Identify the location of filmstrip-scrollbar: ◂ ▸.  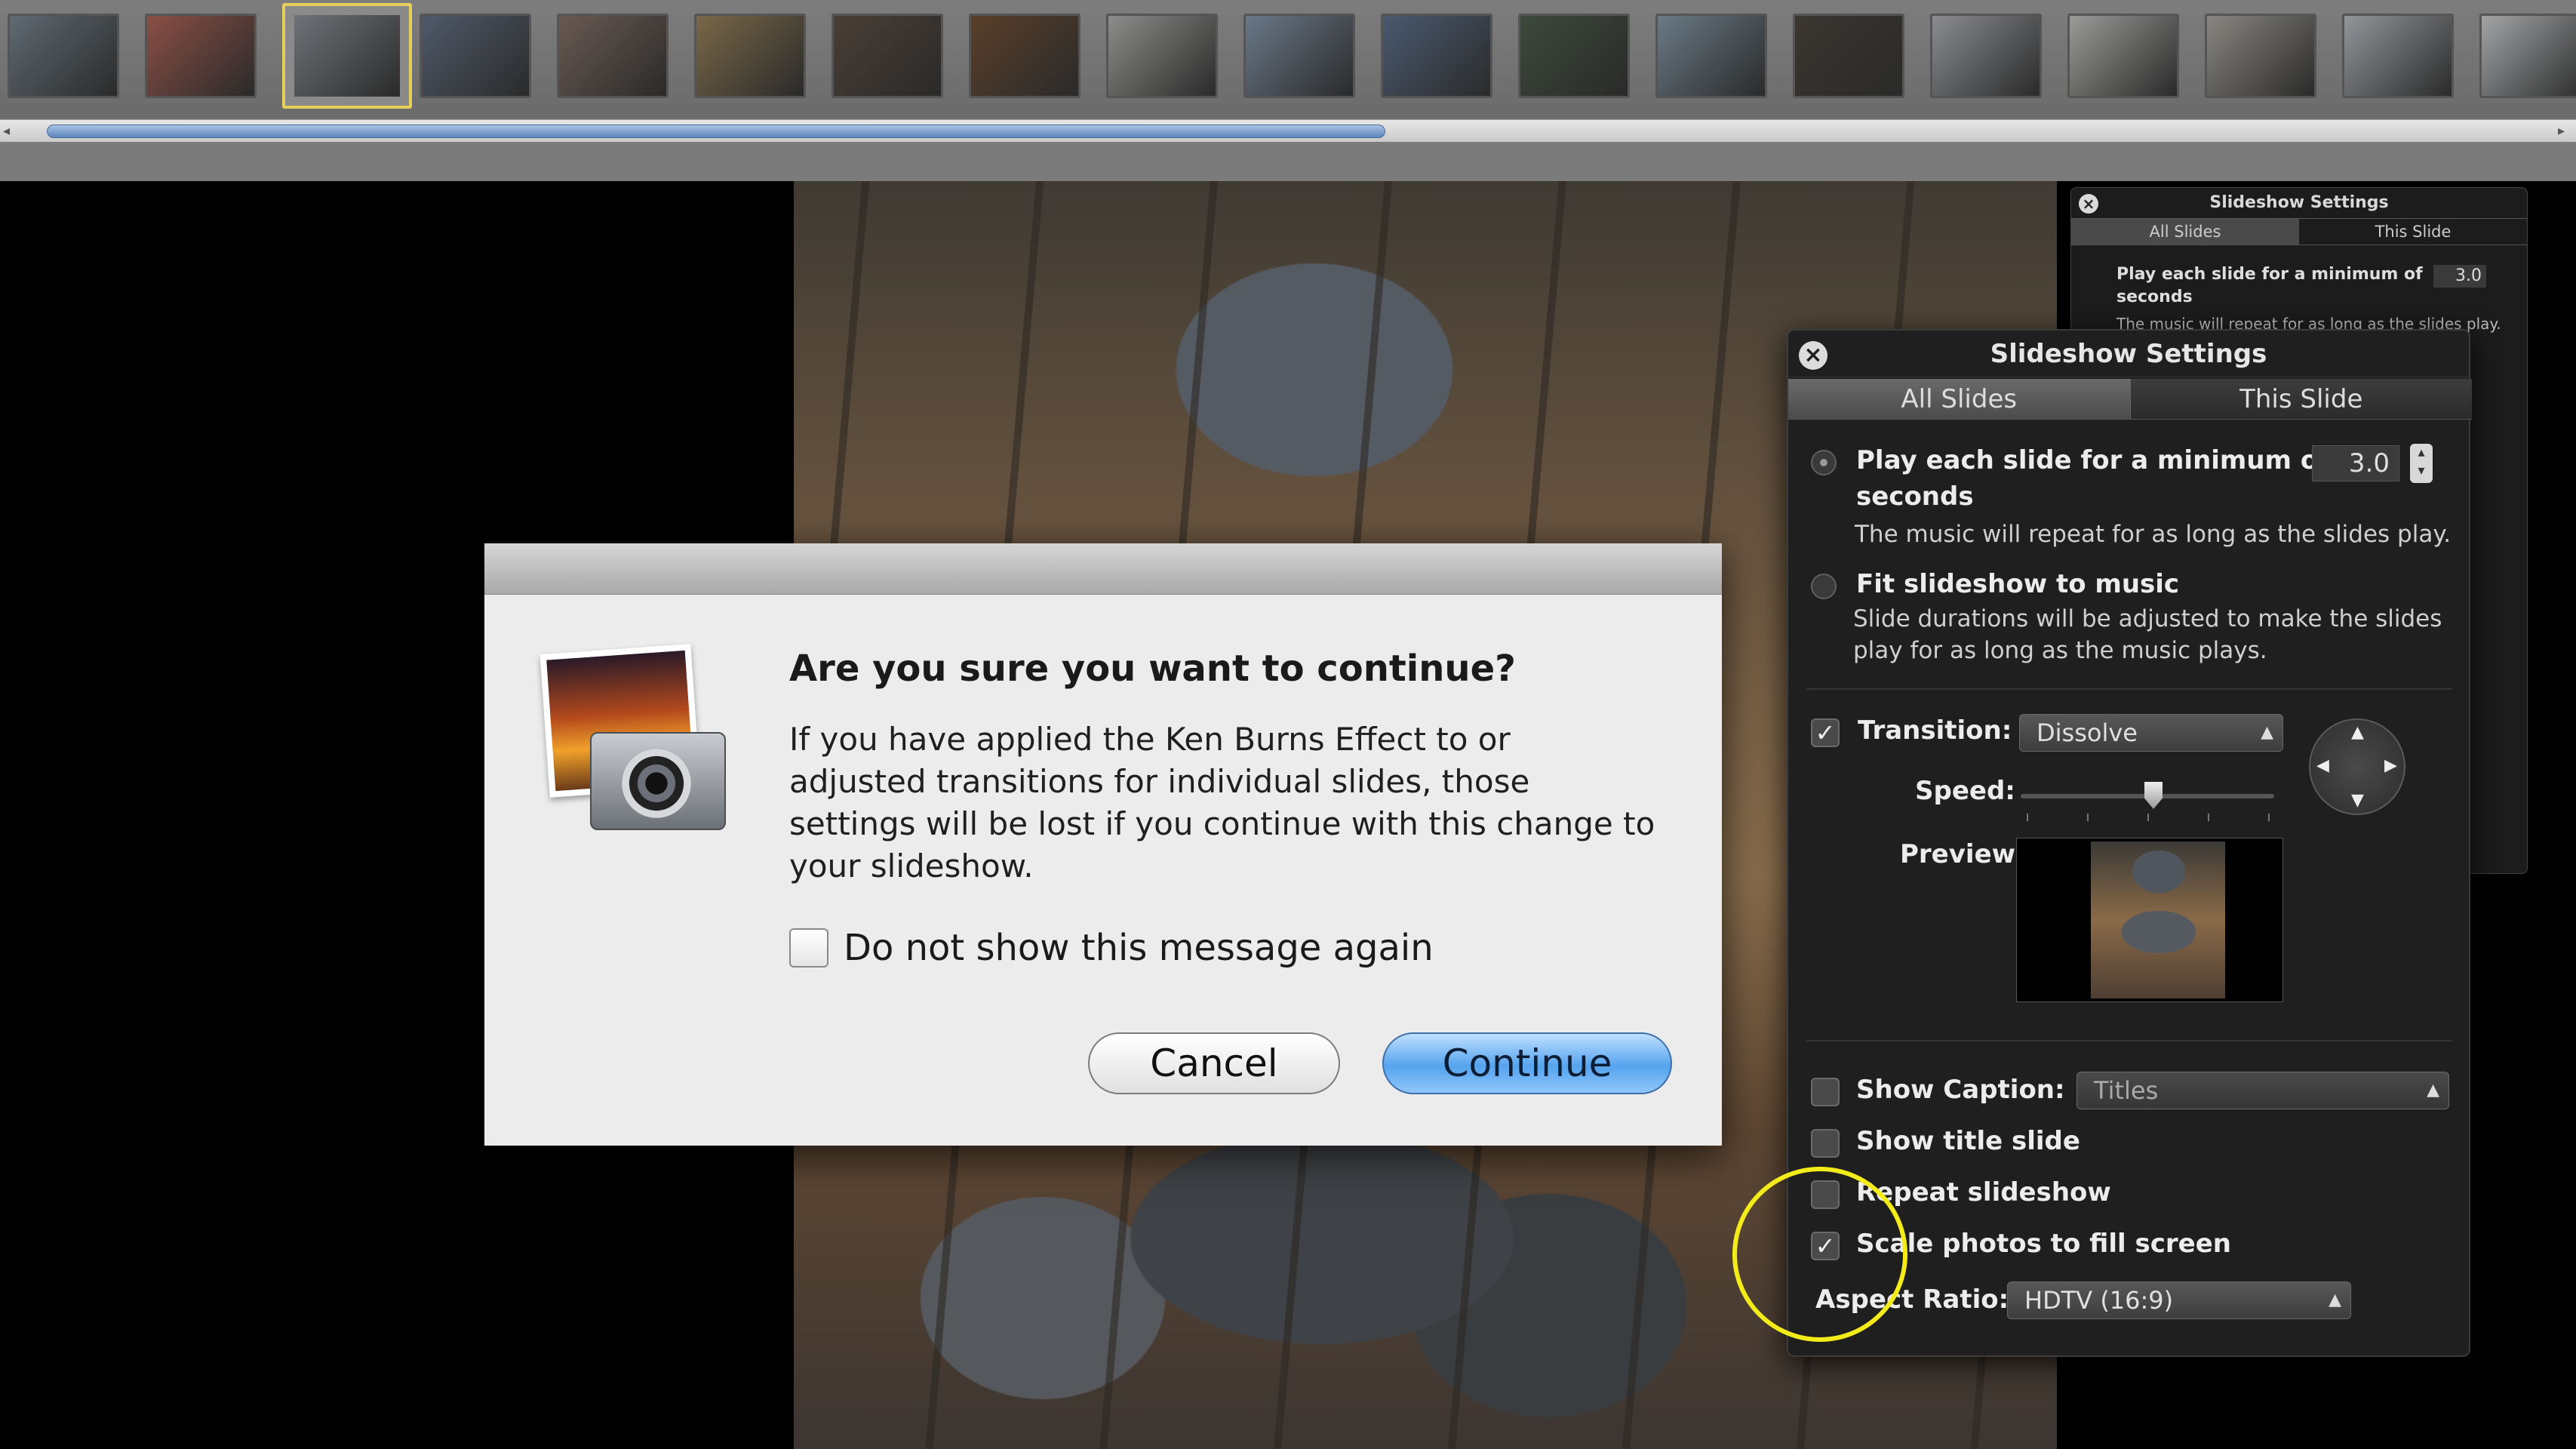
(1288, 130).